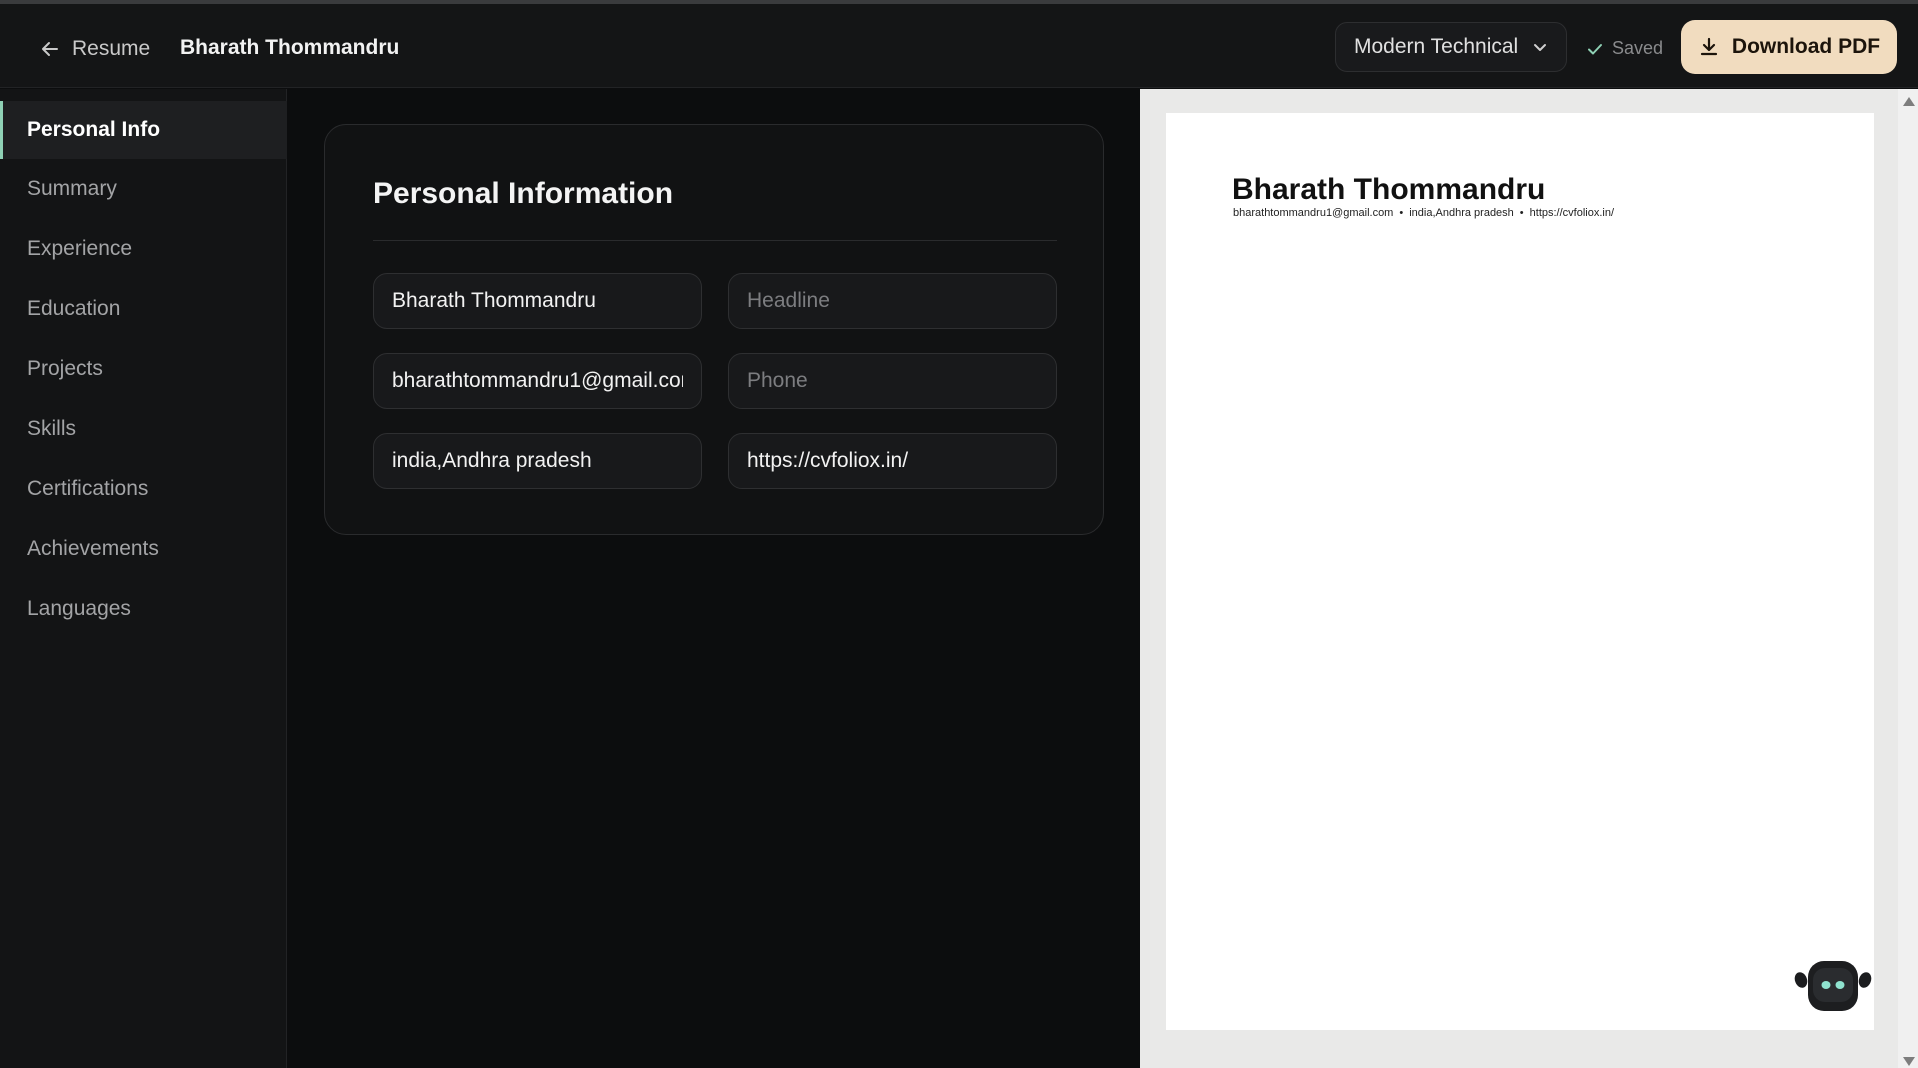 The image size is (1918, 1068). I want to click on scroll-down-arrow-icon, so click(1909, 1061).